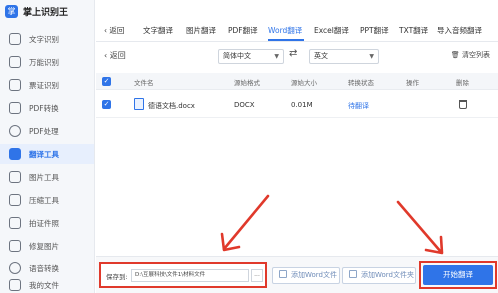 This screenshot has width=498, height=293. Describe the element at coordinates (344, 56) in the screenshot. I see `target-language-select: 英文 ▼` at that location.